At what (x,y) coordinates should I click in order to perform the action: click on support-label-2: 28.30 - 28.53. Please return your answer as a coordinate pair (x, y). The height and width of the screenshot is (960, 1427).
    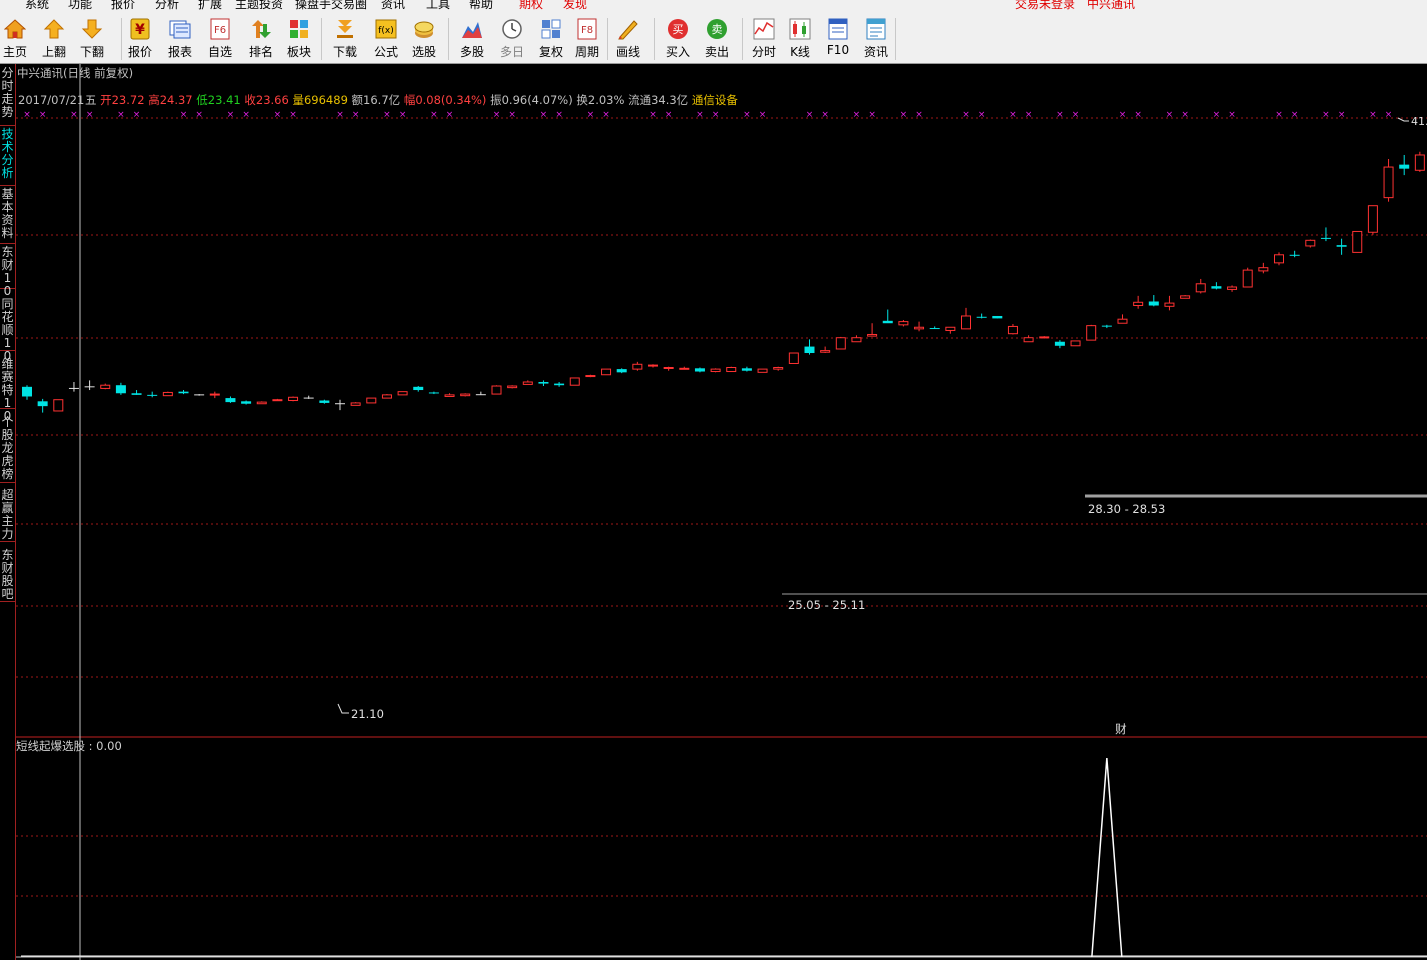
    Looking at the image, I should click on (1126, 509).